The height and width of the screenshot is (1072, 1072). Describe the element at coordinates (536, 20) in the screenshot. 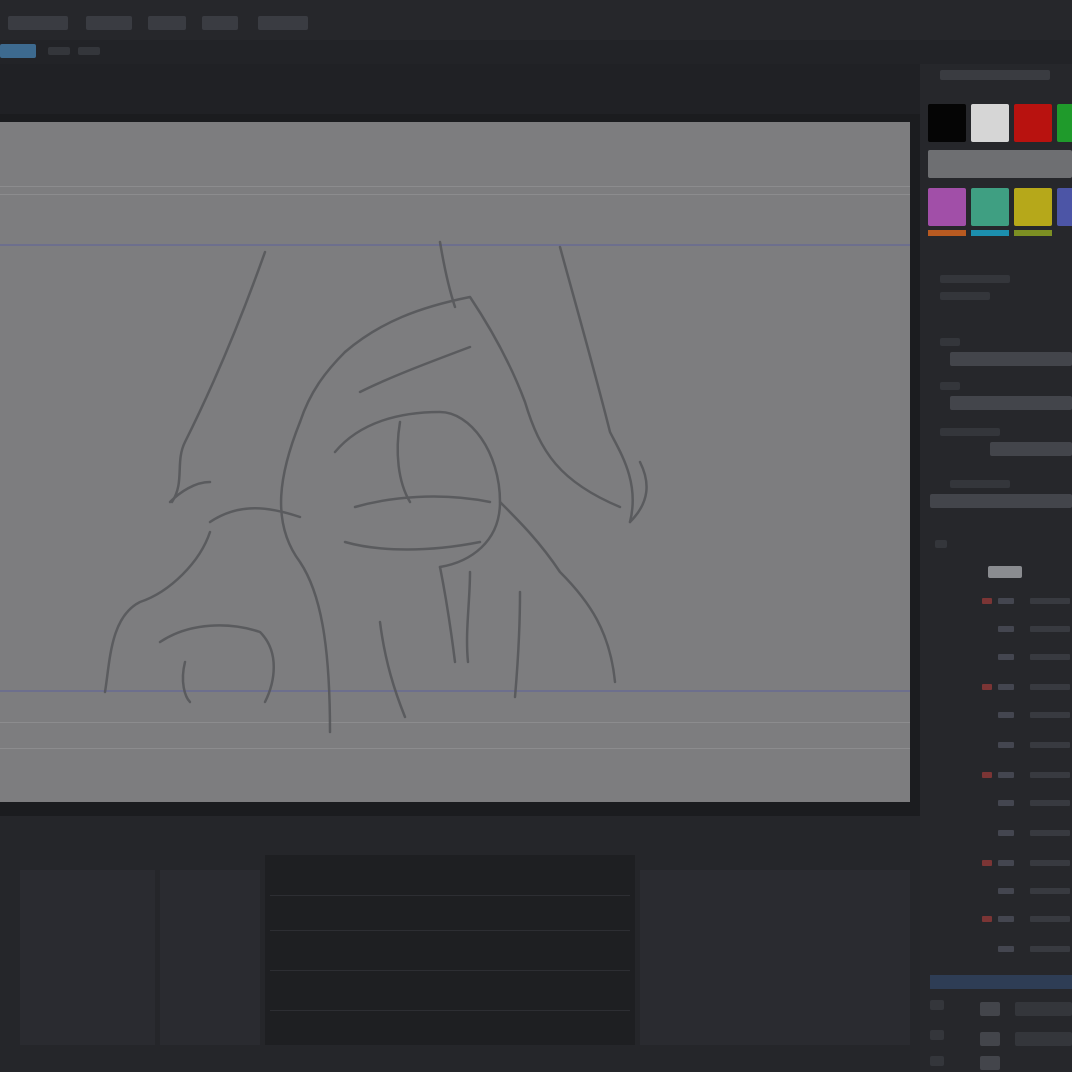

I see `menu-bar` at that location.